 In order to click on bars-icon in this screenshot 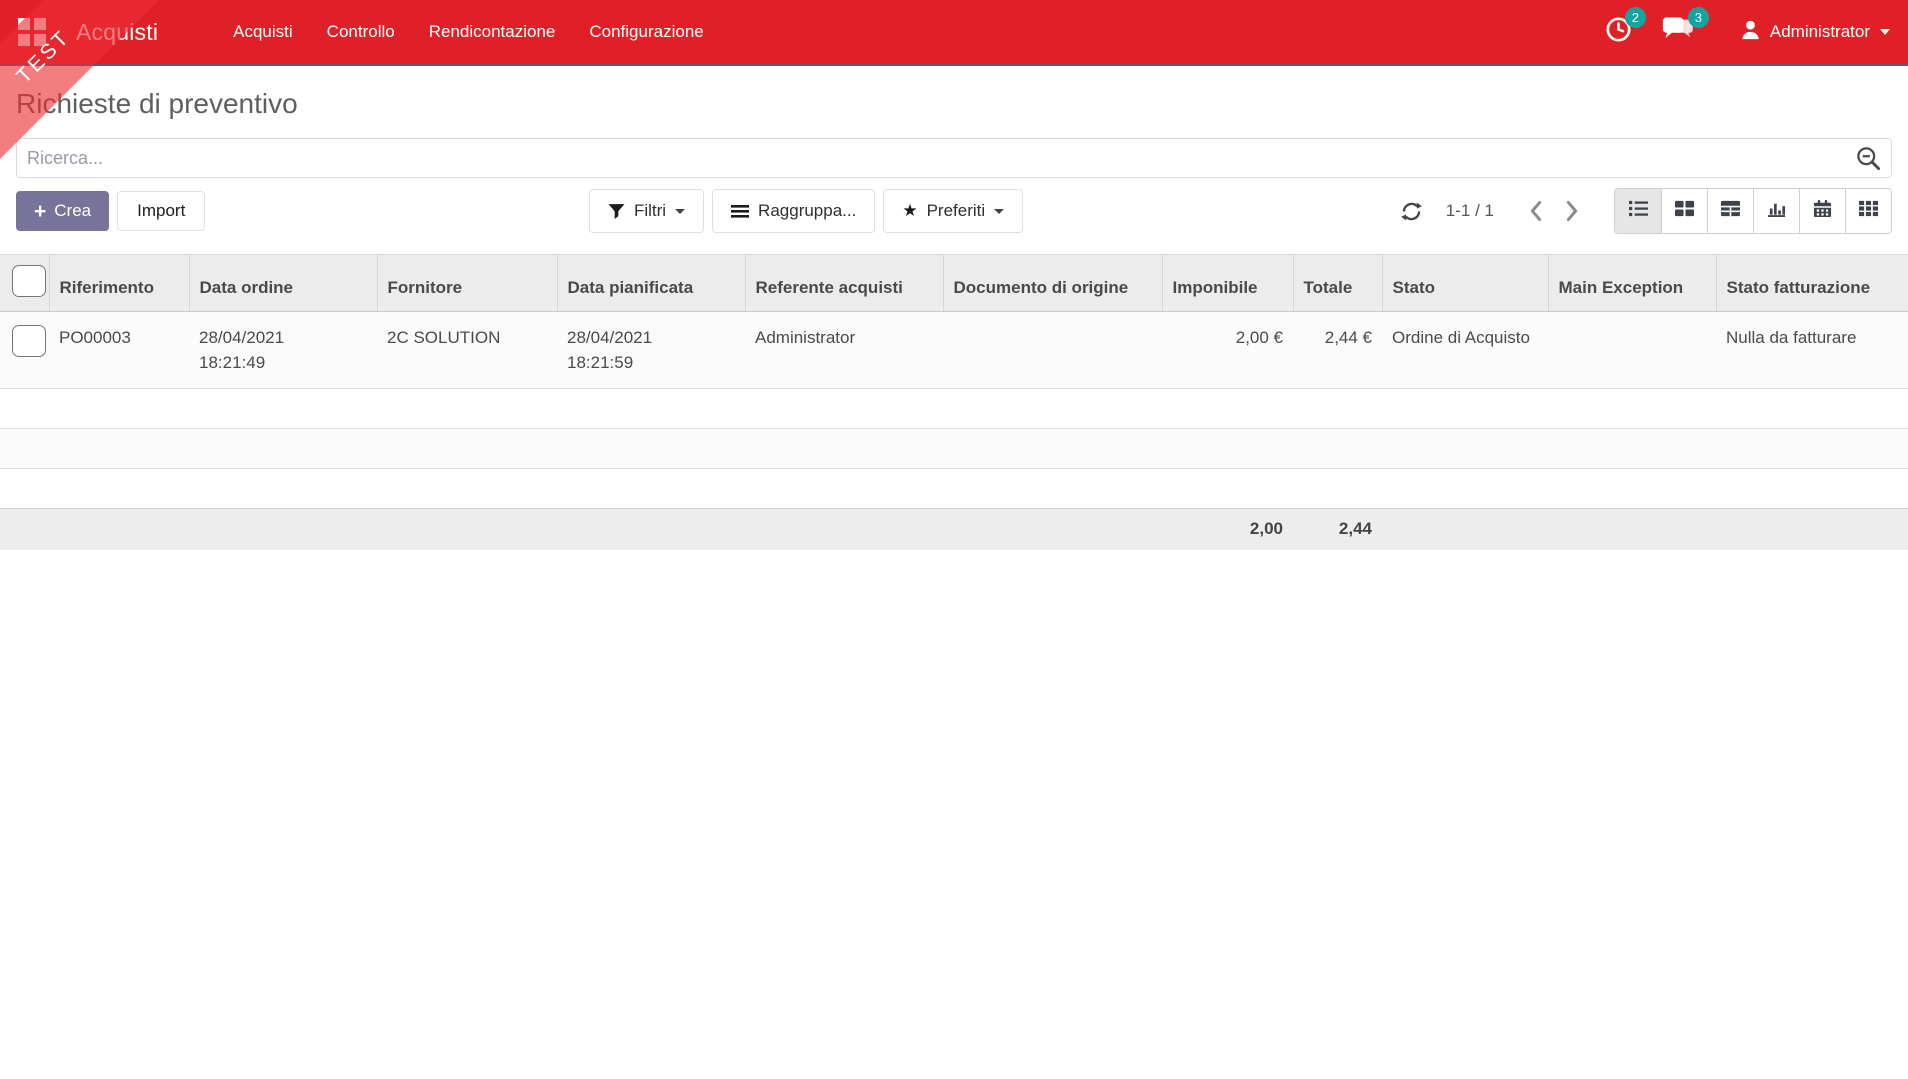, I will do `click(740, 211)`.